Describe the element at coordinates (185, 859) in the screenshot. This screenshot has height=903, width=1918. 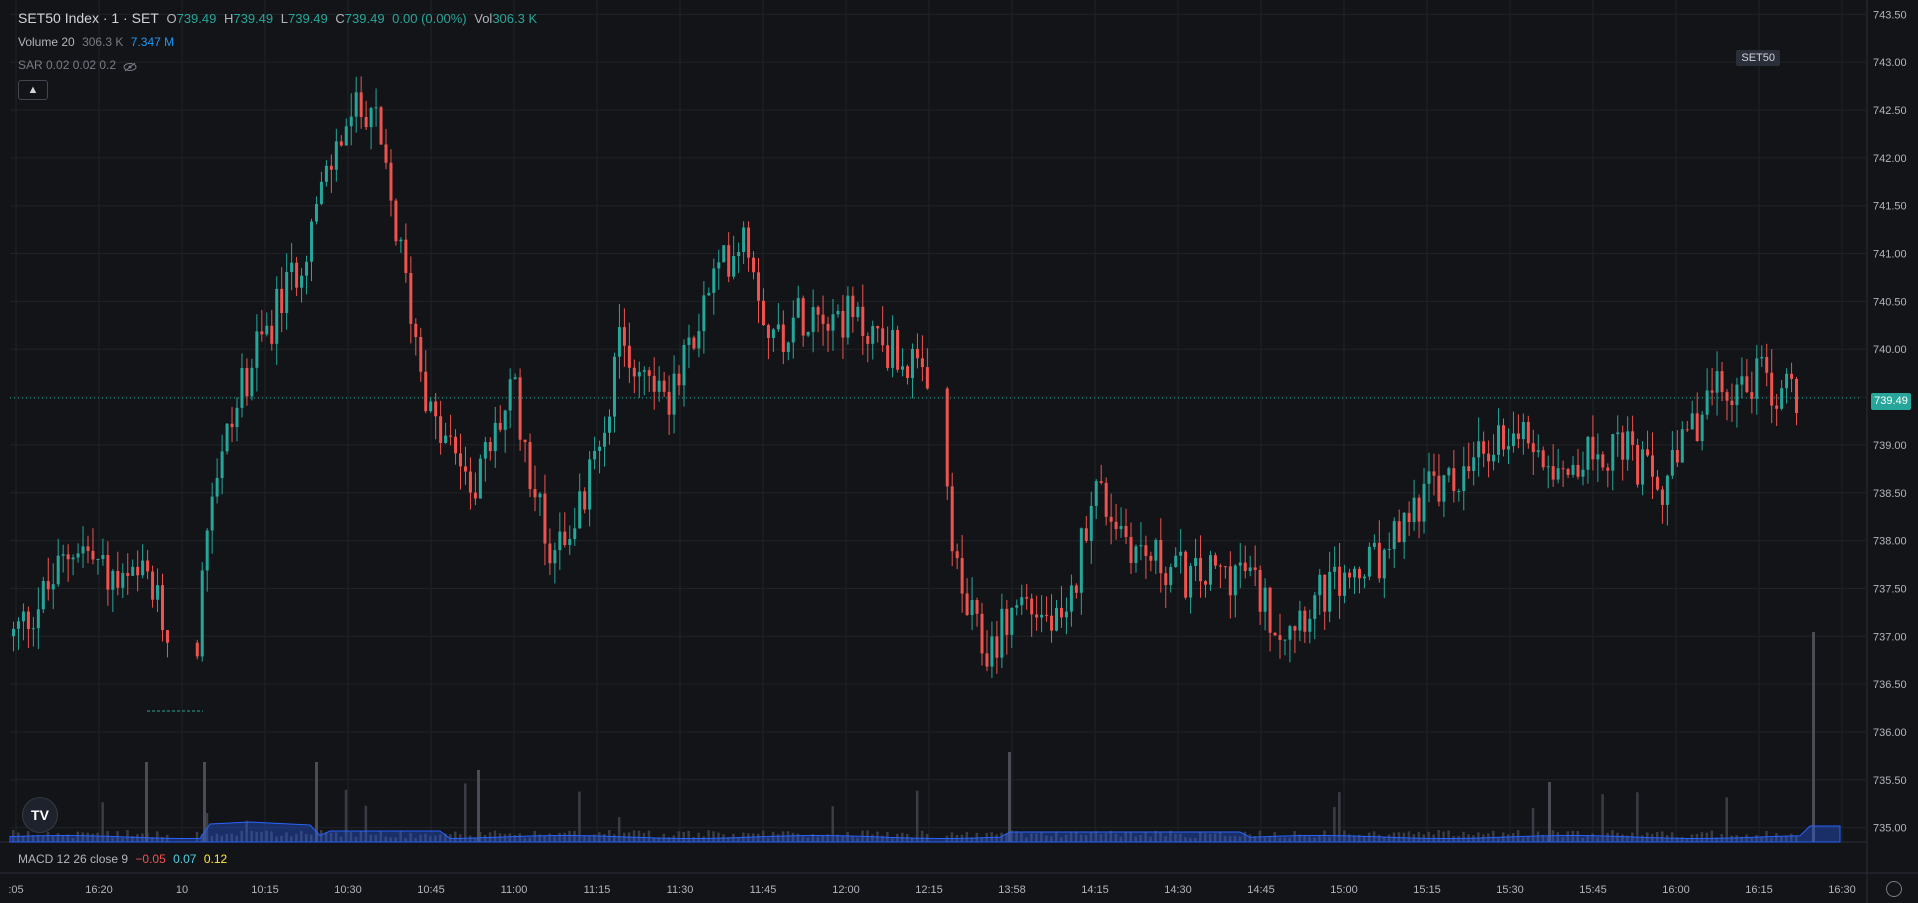
I see `macd-line-value: 0.07` at that location.